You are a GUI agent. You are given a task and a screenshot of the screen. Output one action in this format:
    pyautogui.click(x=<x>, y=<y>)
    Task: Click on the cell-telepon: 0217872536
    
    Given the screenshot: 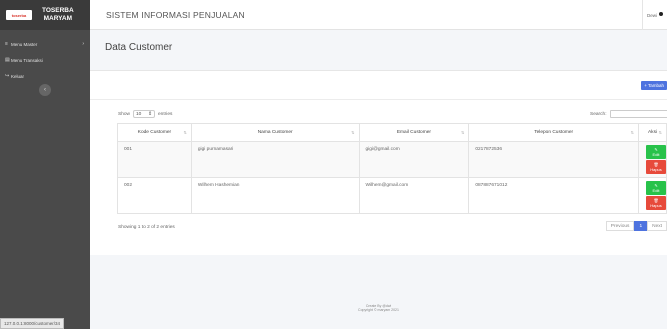 What is the action you would take?
    pyautogui.click(x=553, y=159)
    